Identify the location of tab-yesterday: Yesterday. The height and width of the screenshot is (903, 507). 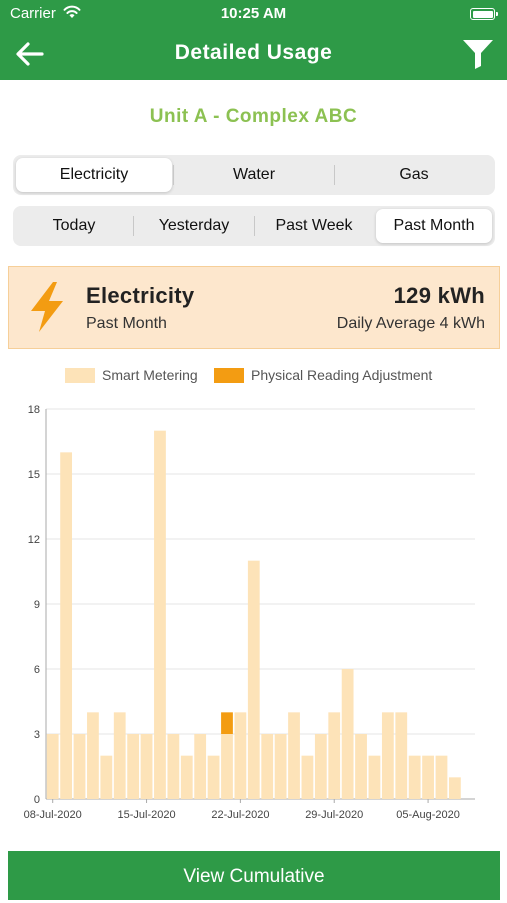
(194, 226).